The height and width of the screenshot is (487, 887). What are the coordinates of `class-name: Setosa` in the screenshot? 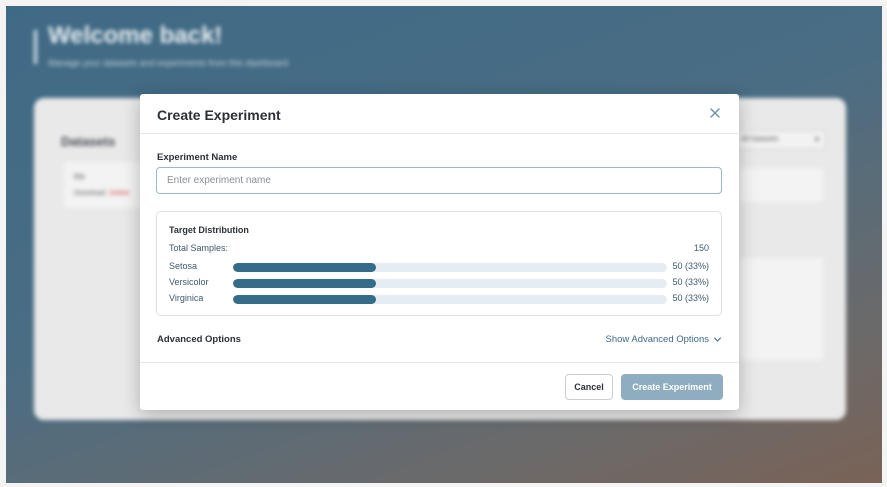 It's located at (183, 266).